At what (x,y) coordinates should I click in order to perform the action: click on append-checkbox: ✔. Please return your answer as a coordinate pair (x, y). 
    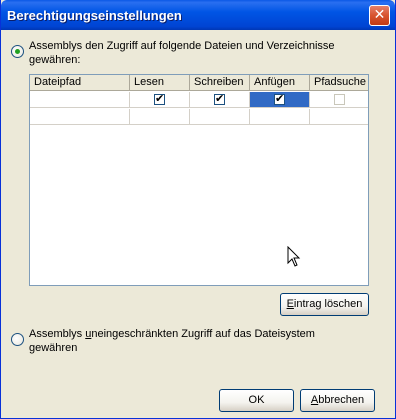
    Looking at the image, I should click on (279, 98).